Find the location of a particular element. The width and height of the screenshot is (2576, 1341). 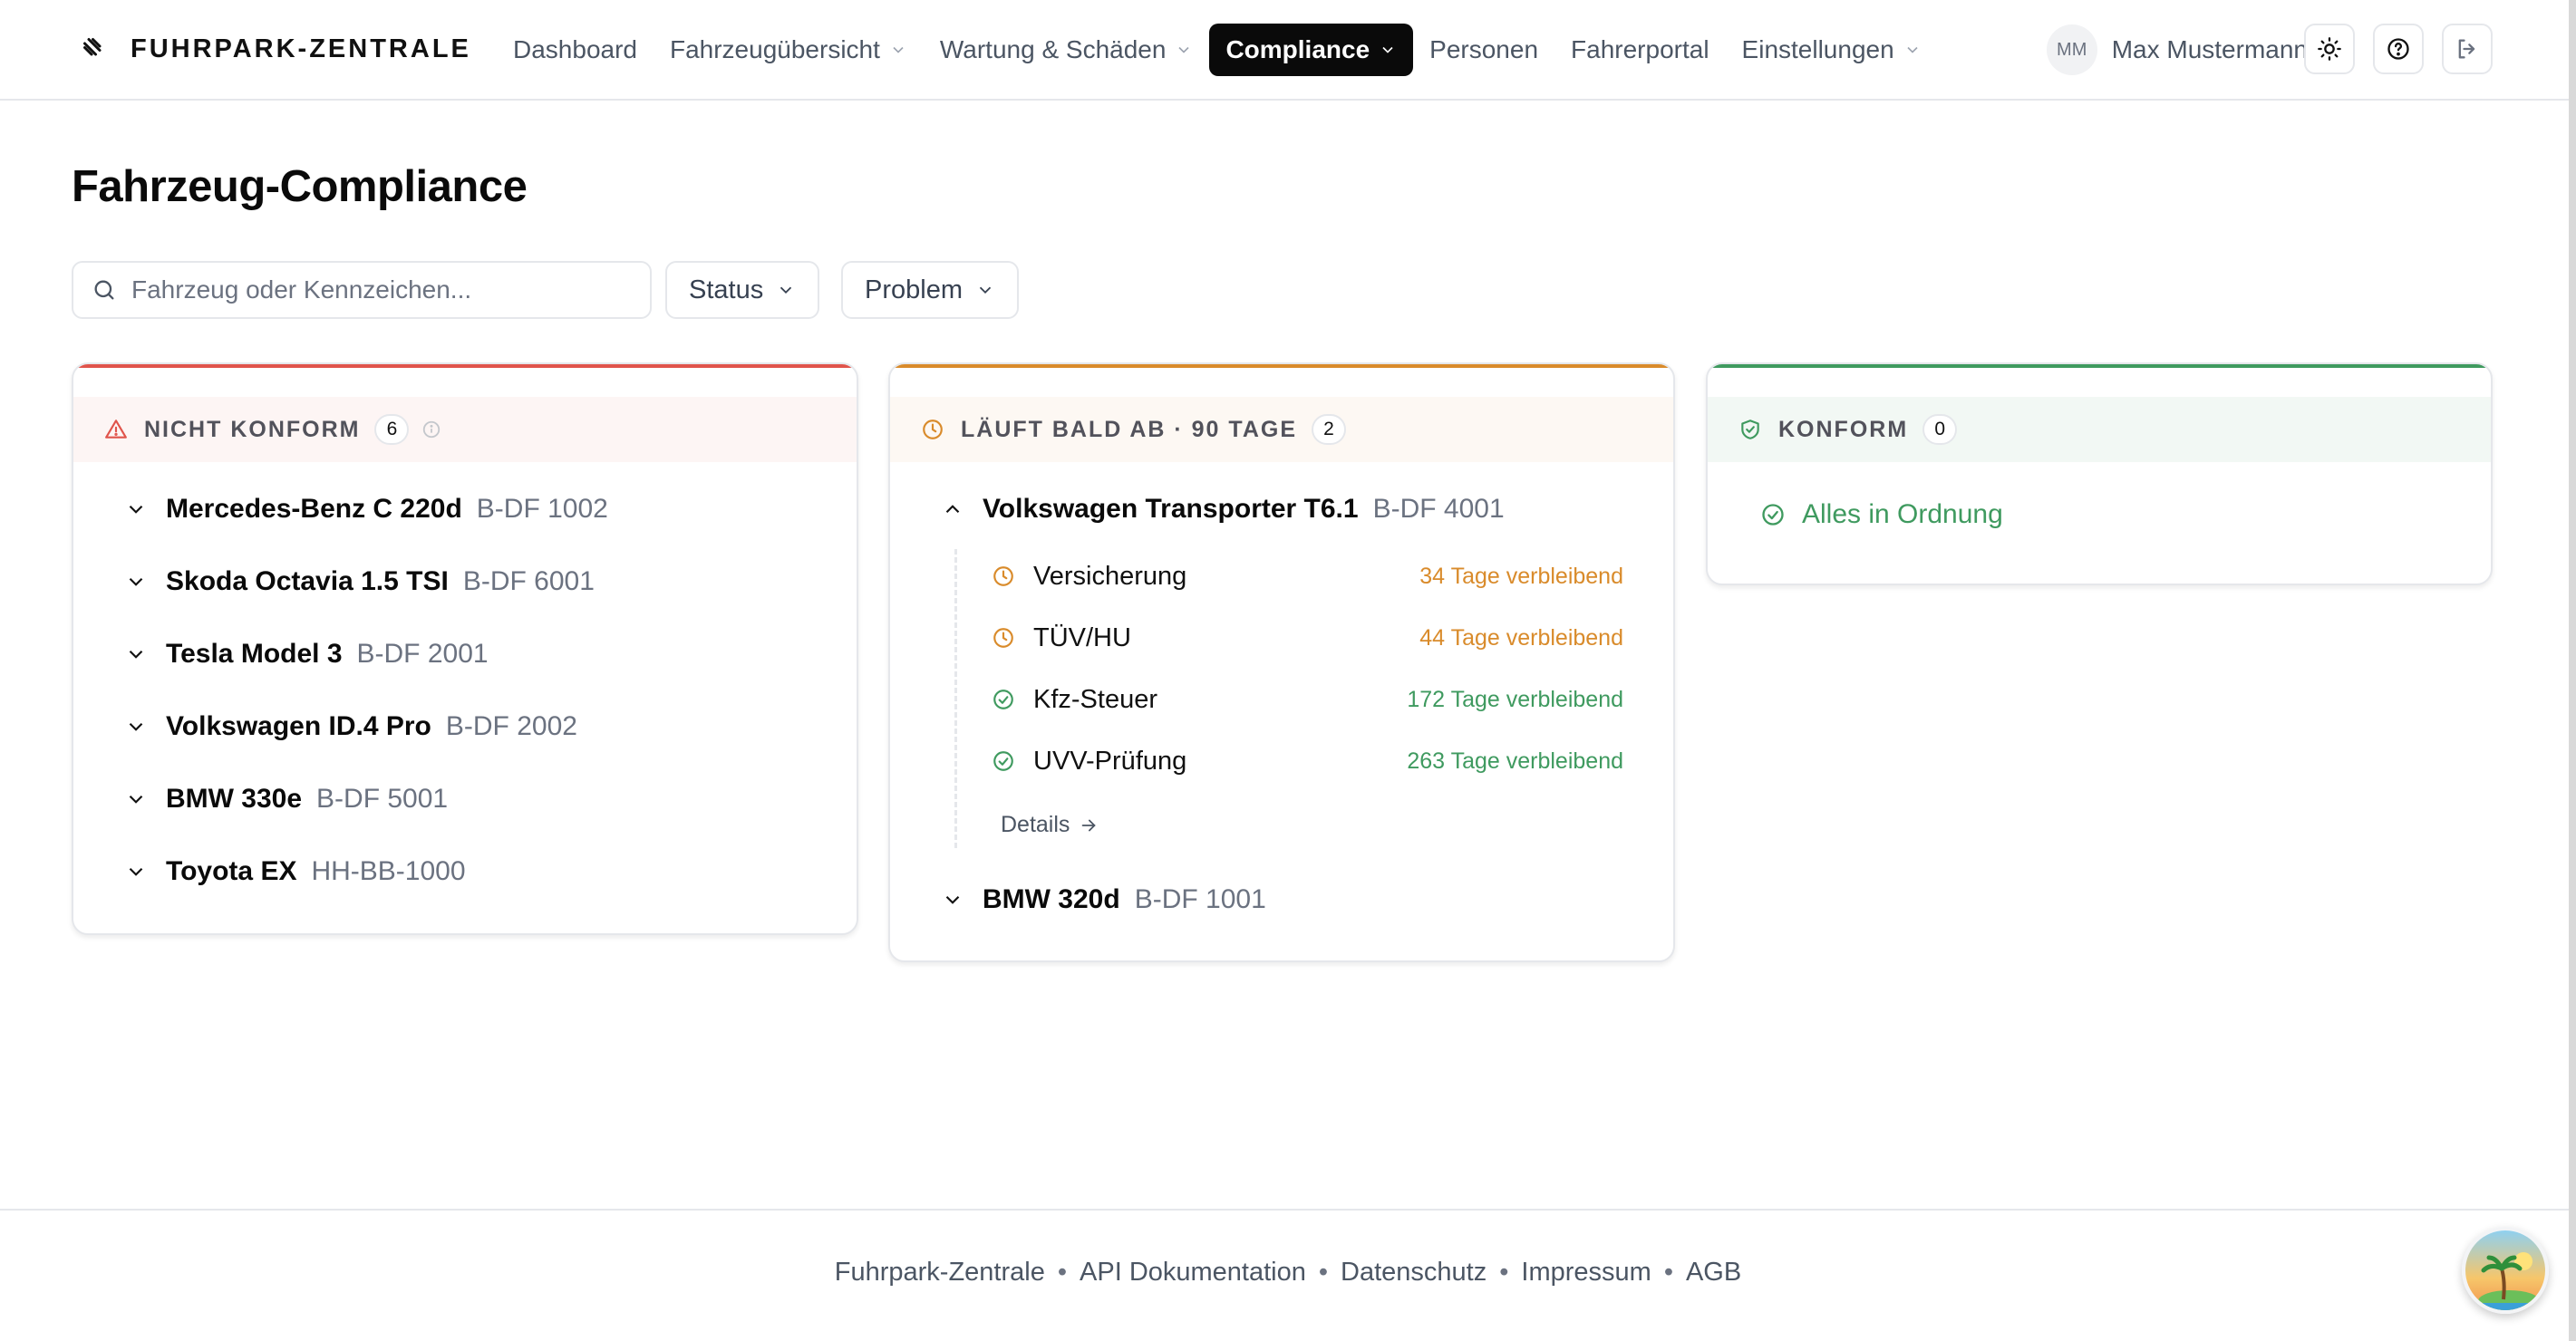

nav-label: Compliance is located at coordinates (1297, 49).